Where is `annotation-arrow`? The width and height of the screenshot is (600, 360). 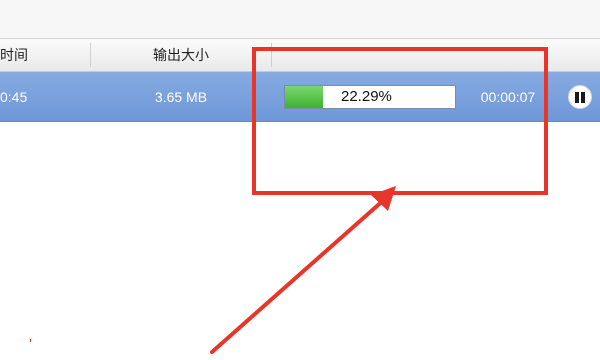
annotation-arrow is located at coordinates (303, 270).